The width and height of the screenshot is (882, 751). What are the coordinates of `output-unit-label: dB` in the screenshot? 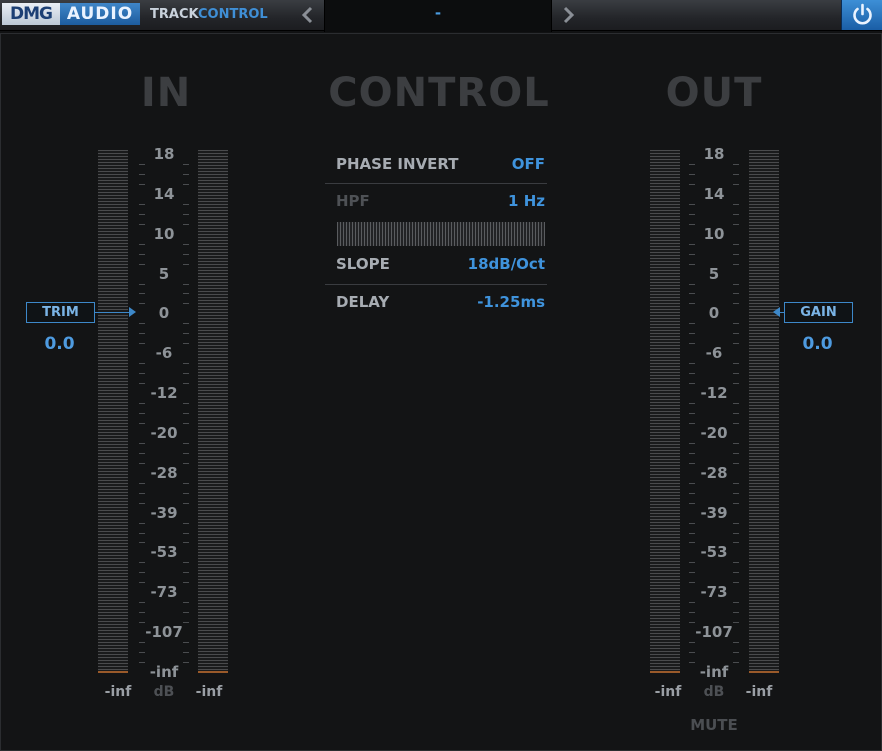 It's located at (714, 692).